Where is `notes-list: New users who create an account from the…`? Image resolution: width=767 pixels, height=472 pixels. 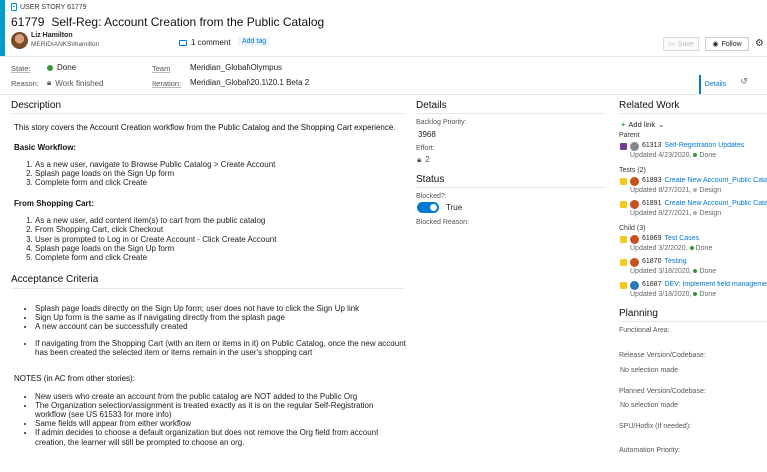
notes-list: New users who create an account from the… is located at coordinates (210, 419).